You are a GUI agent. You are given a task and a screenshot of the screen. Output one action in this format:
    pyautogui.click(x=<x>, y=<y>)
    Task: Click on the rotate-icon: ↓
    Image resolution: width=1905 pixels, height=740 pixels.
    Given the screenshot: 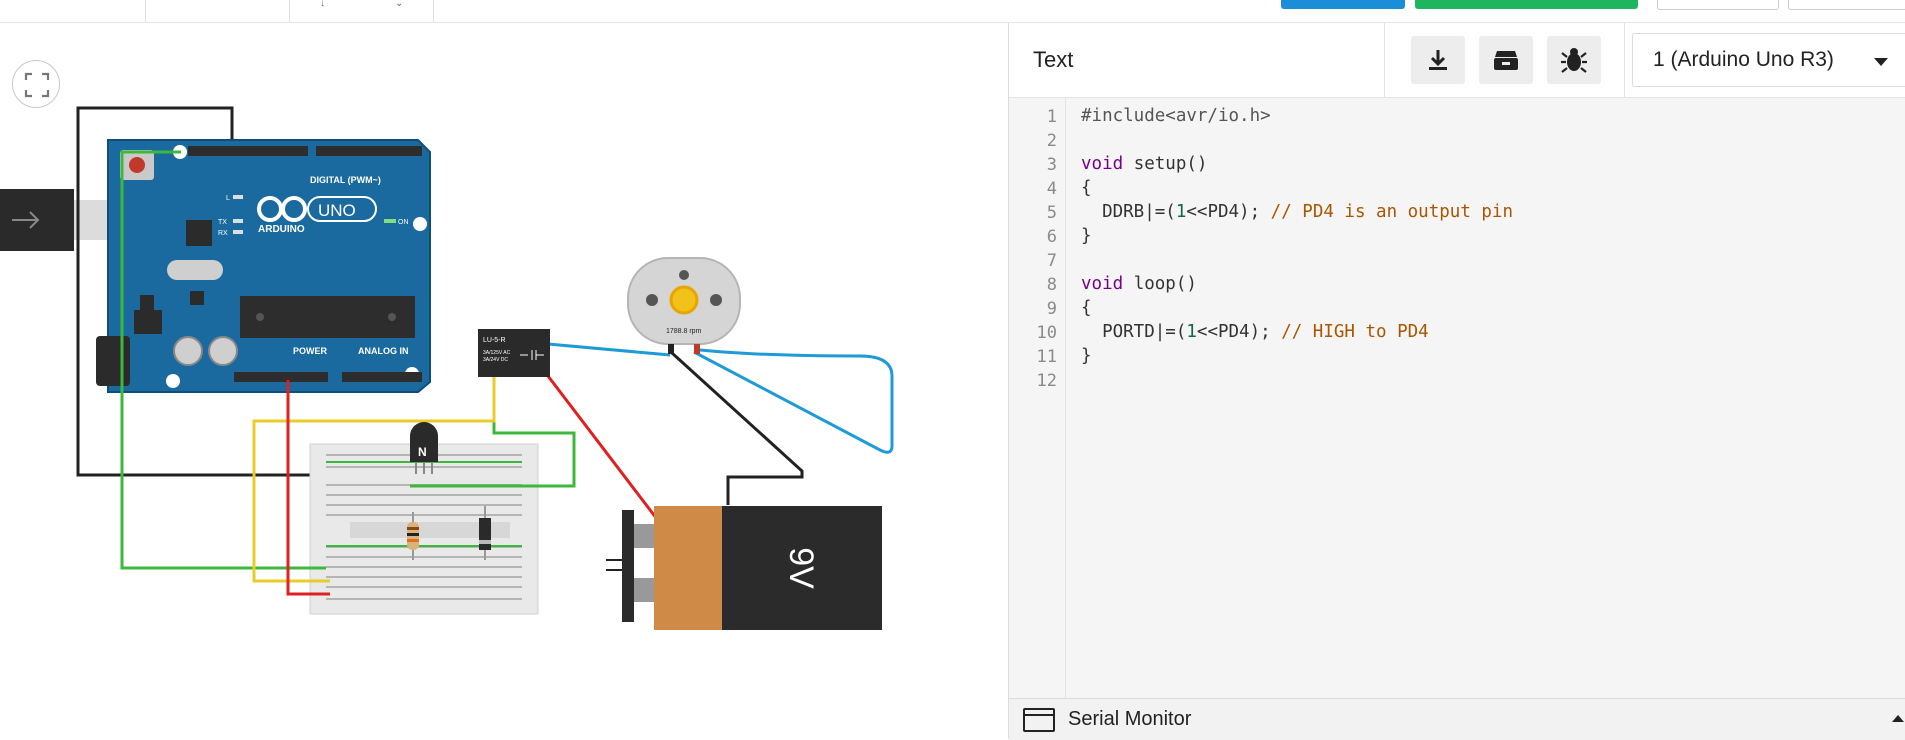 What is the action you would take?
    pyautogui.click(x=322, y=4)
    